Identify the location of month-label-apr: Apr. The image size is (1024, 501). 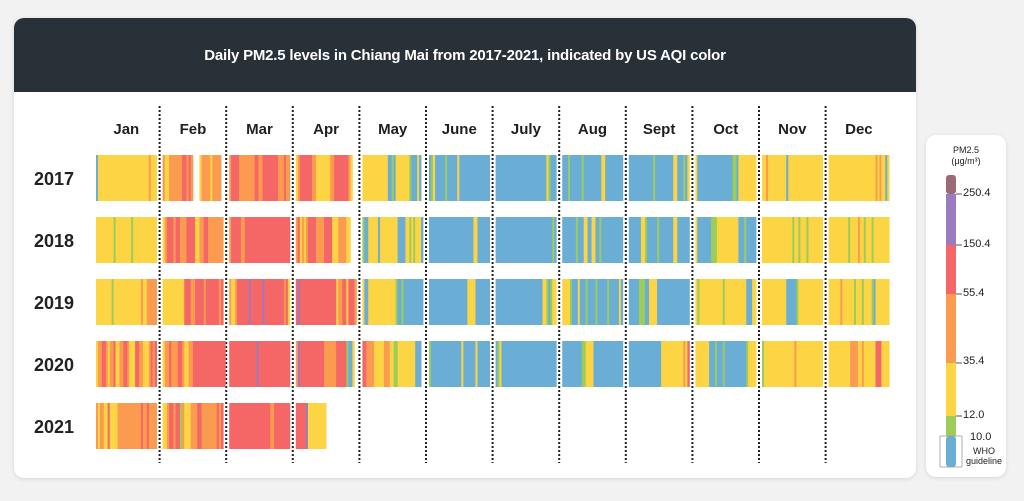
(326, 129).